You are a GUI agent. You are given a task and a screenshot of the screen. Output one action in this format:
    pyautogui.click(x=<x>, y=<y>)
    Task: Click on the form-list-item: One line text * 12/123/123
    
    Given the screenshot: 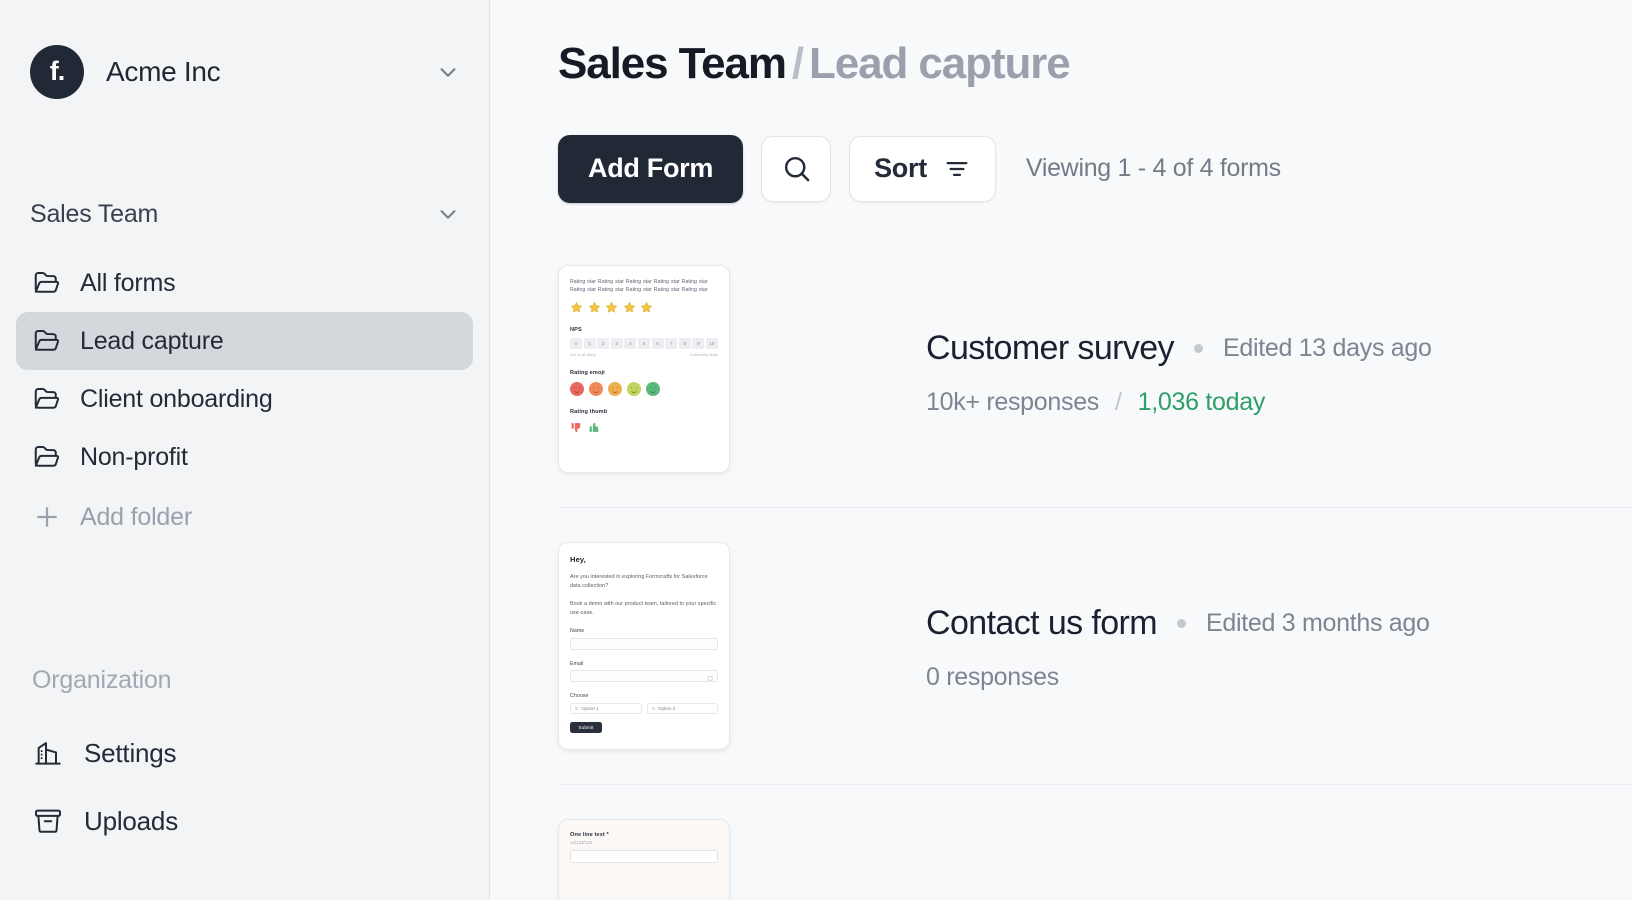 What is the action you would take?
    pyautogui.click(x=1095, y=842)
    